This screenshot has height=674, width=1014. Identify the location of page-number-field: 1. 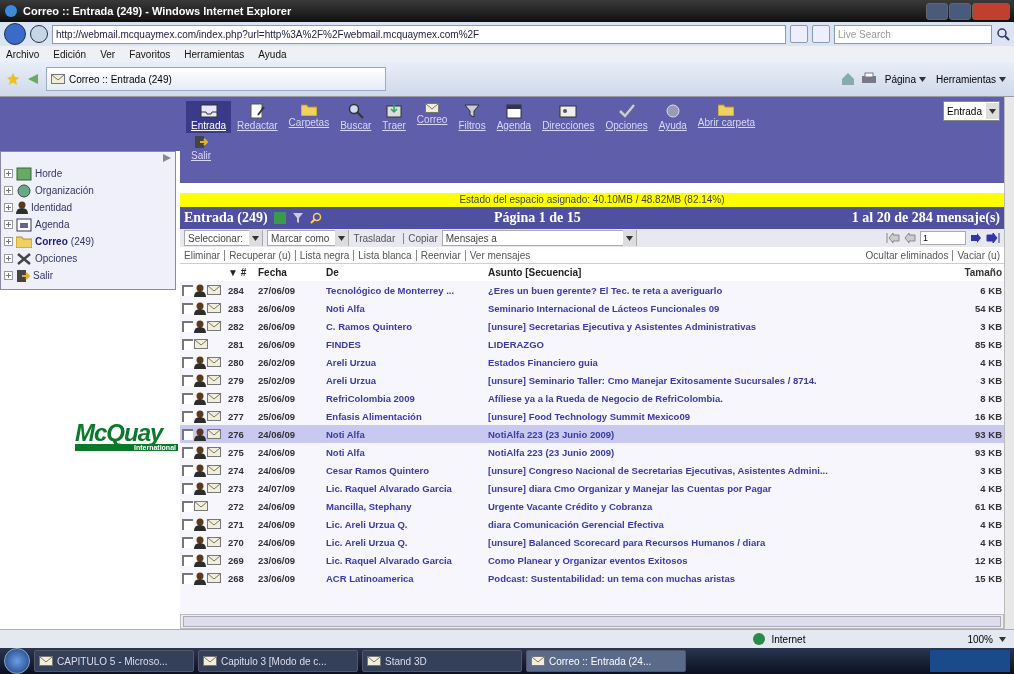
(943, 238).